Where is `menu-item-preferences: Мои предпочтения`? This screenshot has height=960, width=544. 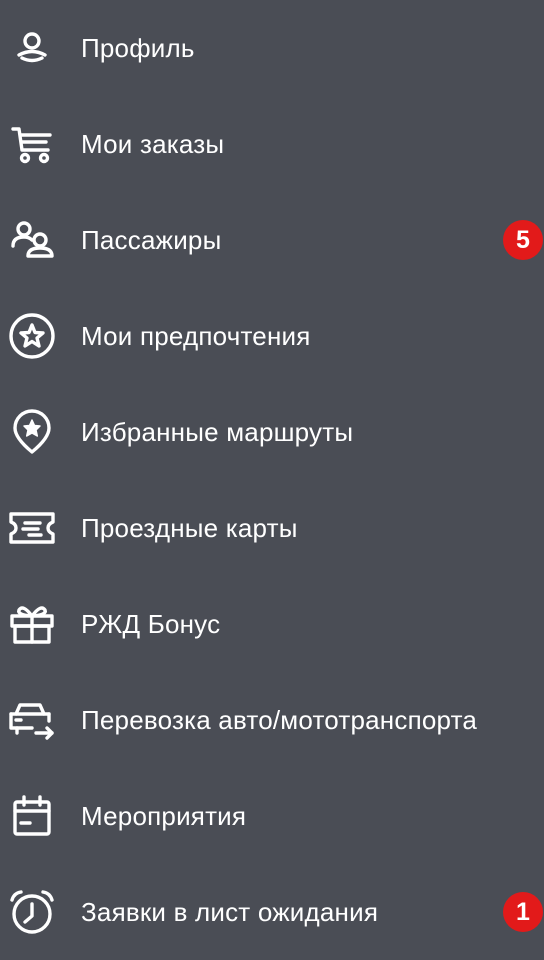 menu-item-preferences: Мои предпочтения is located at coordinates (272, 336).